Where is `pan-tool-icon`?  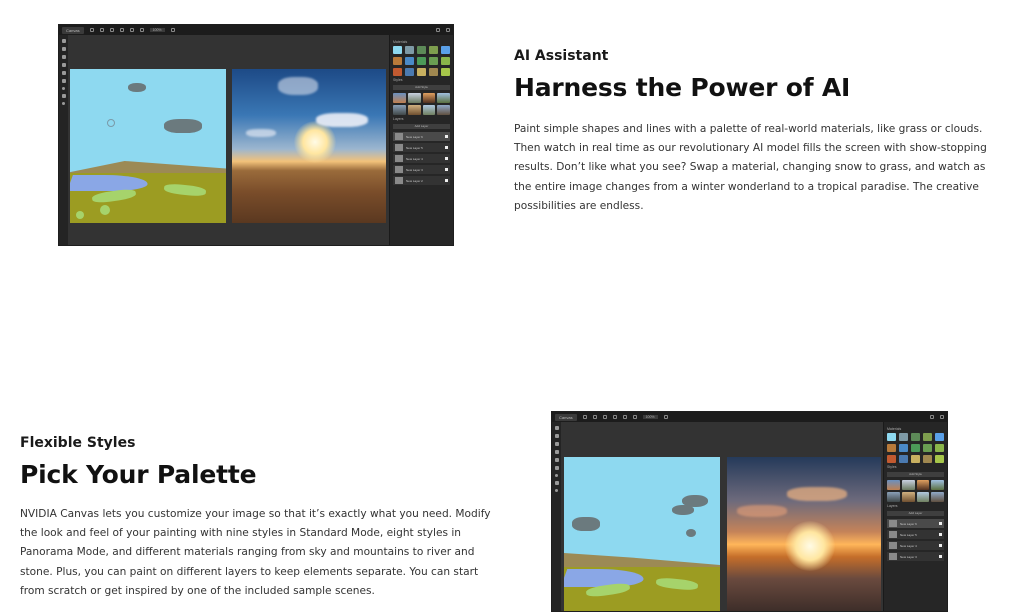
pan-tool-icon is located at coordinates (63, 96).